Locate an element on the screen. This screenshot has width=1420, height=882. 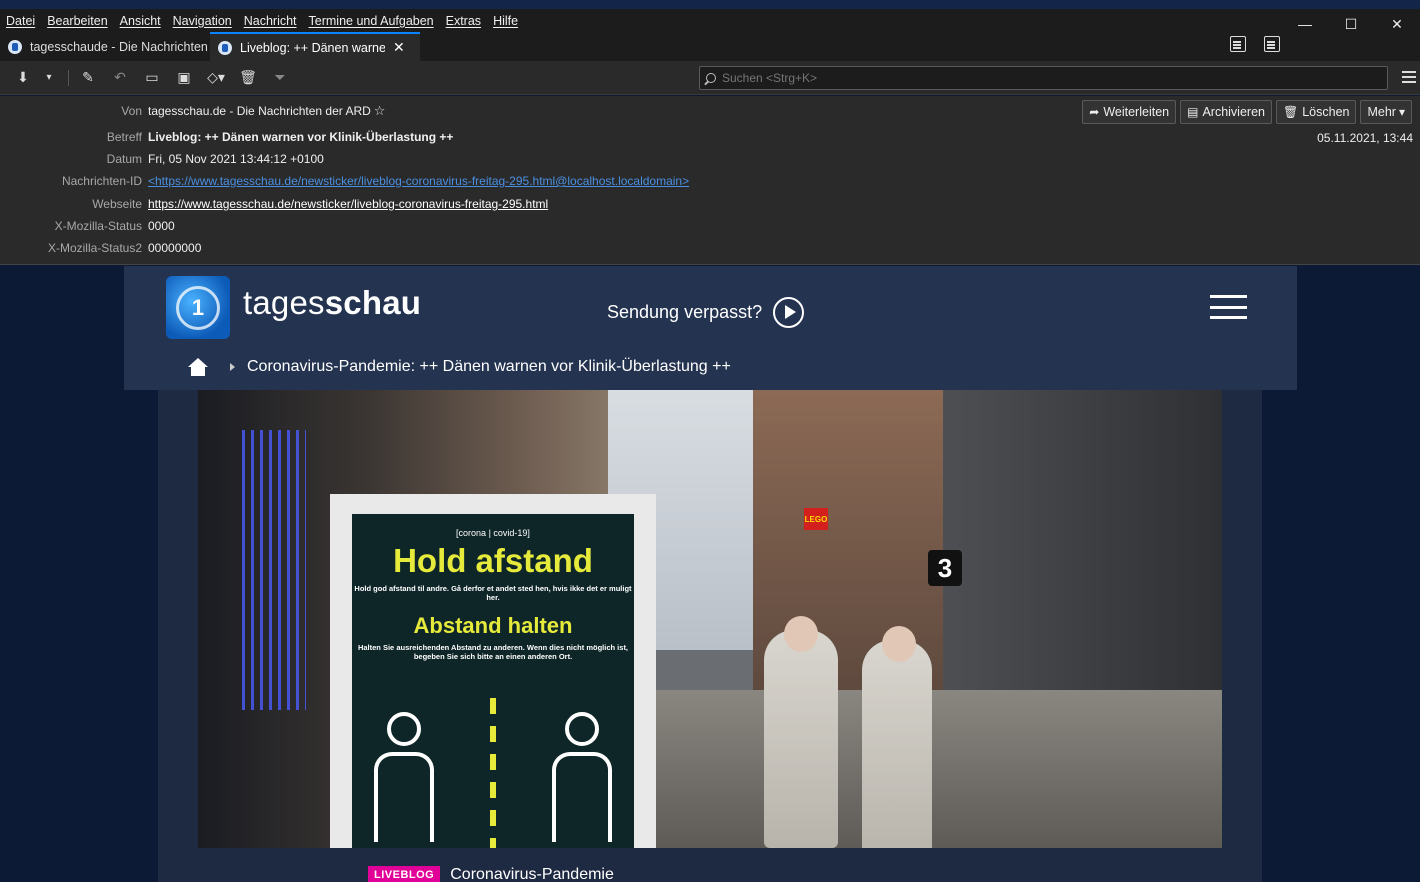
header-status-row: X-Mozilla-Status 0000 is located at coordinates (87, 226).